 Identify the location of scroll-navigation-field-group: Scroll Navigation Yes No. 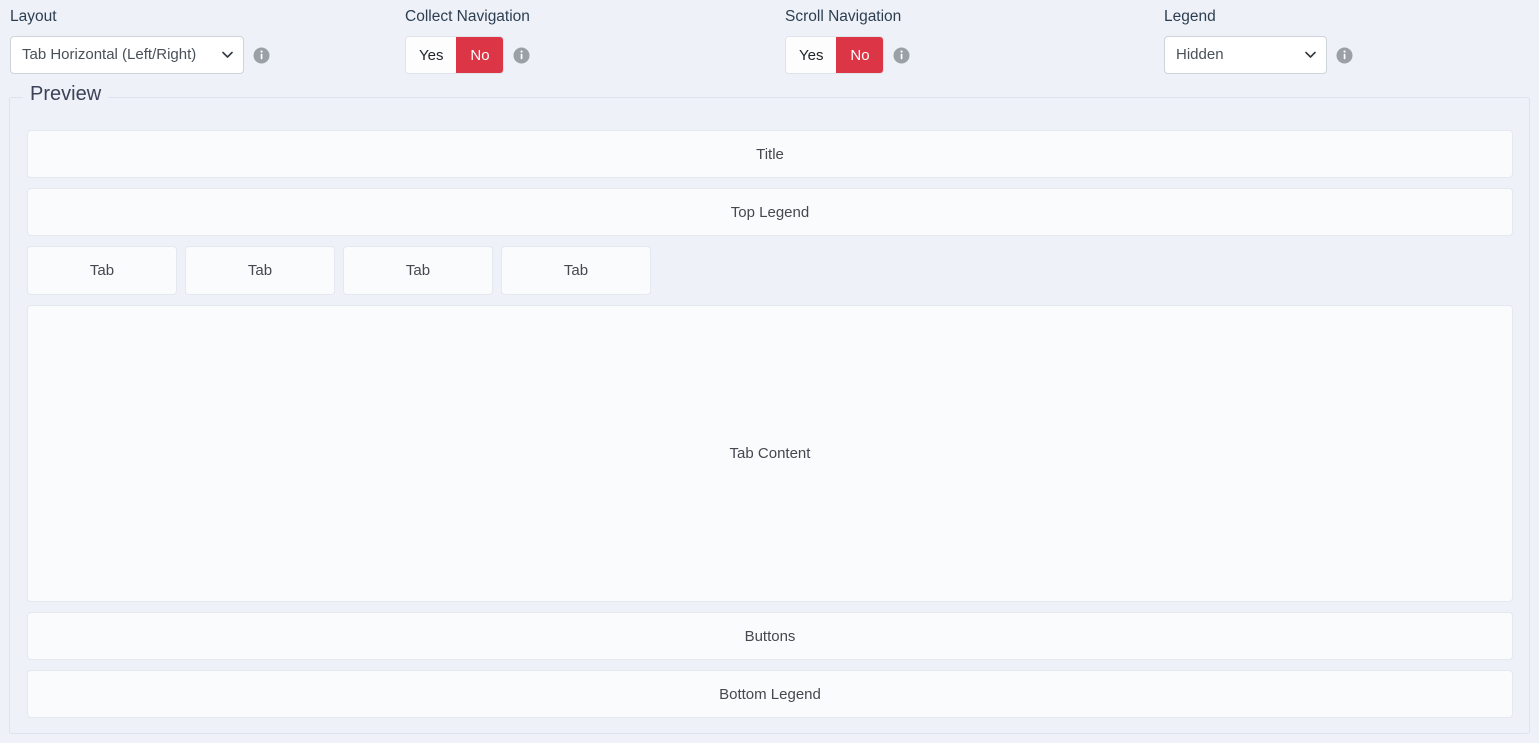
(847, 37).